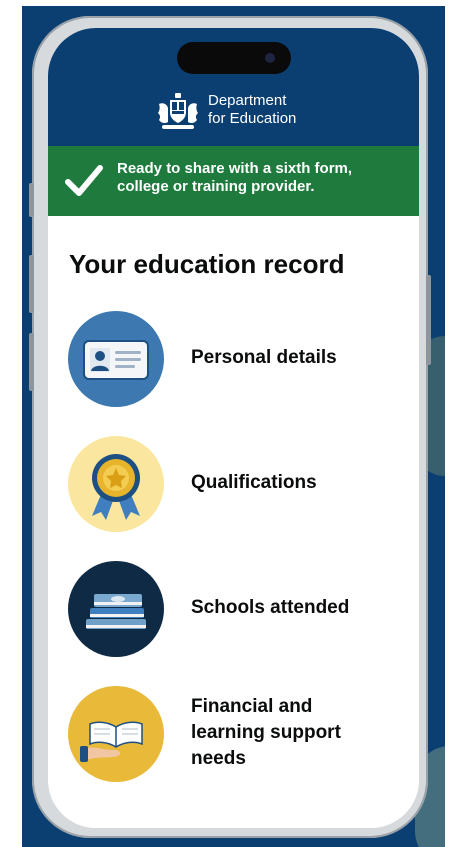  Describe the element at coordinates (428, 320) in the screenshot. I see `phone-power-button` at that location.